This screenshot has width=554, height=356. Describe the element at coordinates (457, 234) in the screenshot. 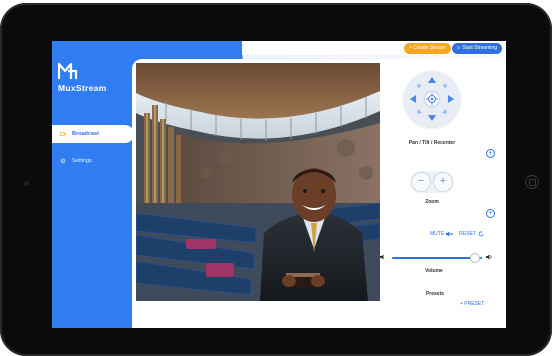

I see `audio-actions: MUTE RESET` at that location.